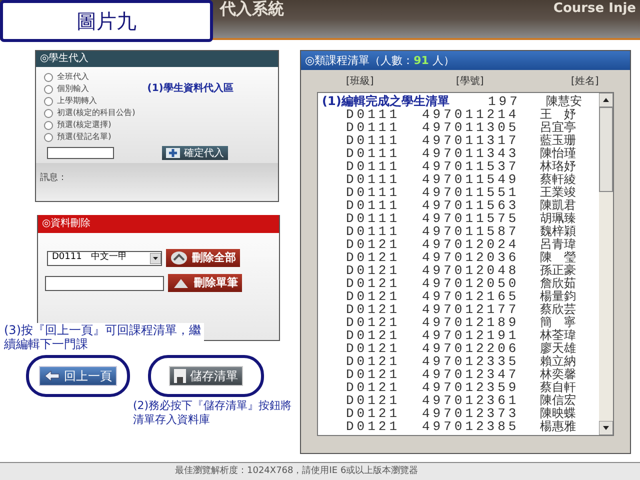 Image resolution: width=640 pixels, height=480 pixels. Describe the element at coordinates (106, 21) in the screenshot. I see `caption-label: 圖片九` at that location.